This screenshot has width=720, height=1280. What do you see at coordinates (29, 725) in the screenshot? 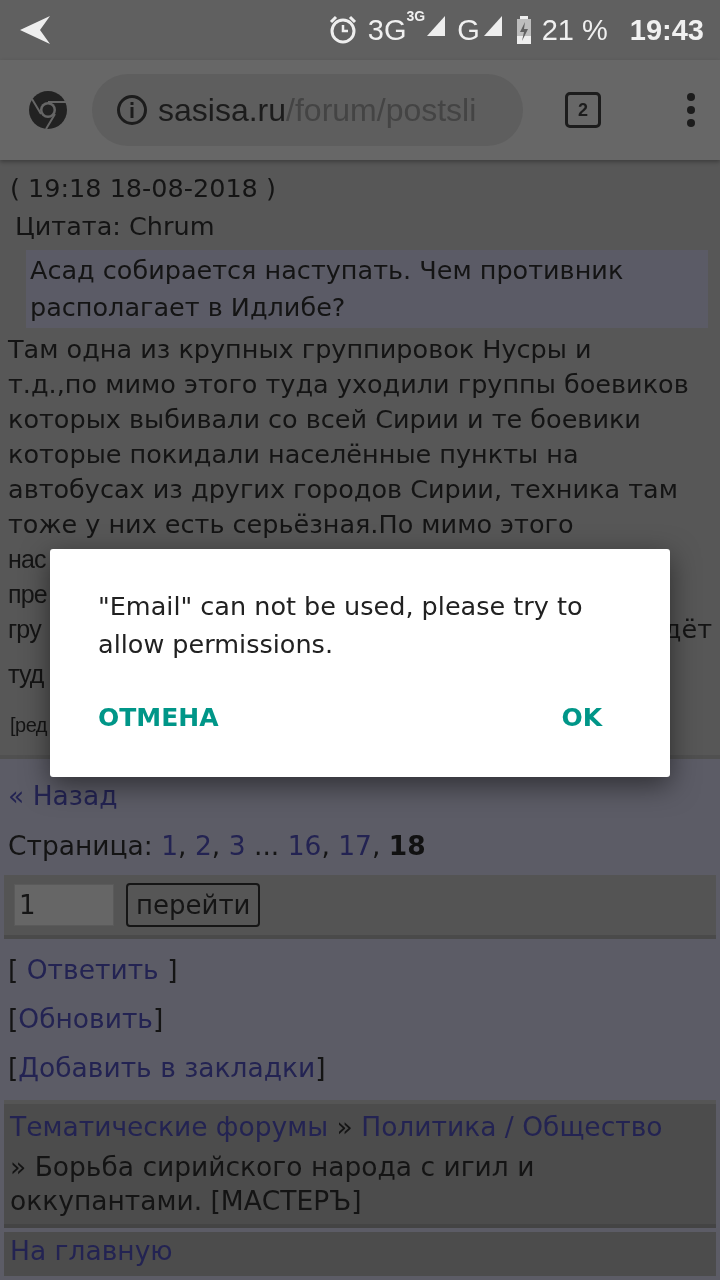
I see `edit-link: [ред` at bounding box center [29, 725].